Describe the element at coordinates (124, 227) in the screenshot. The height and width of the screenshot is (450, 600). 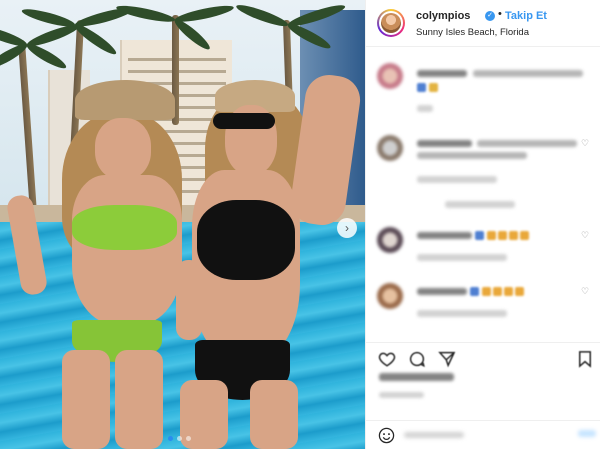
I see `green-bikini-top` at that location.